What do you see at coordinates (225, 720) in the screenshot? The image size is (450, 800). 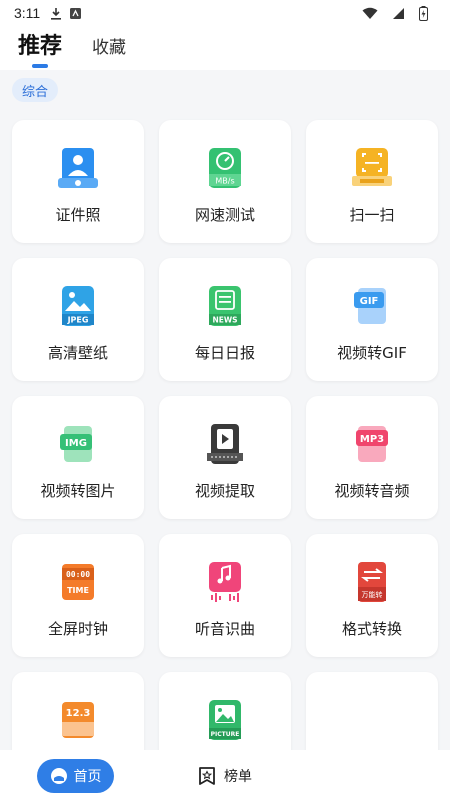 I see `picture-icon: PICTURE` at bounding box center [225, 720].